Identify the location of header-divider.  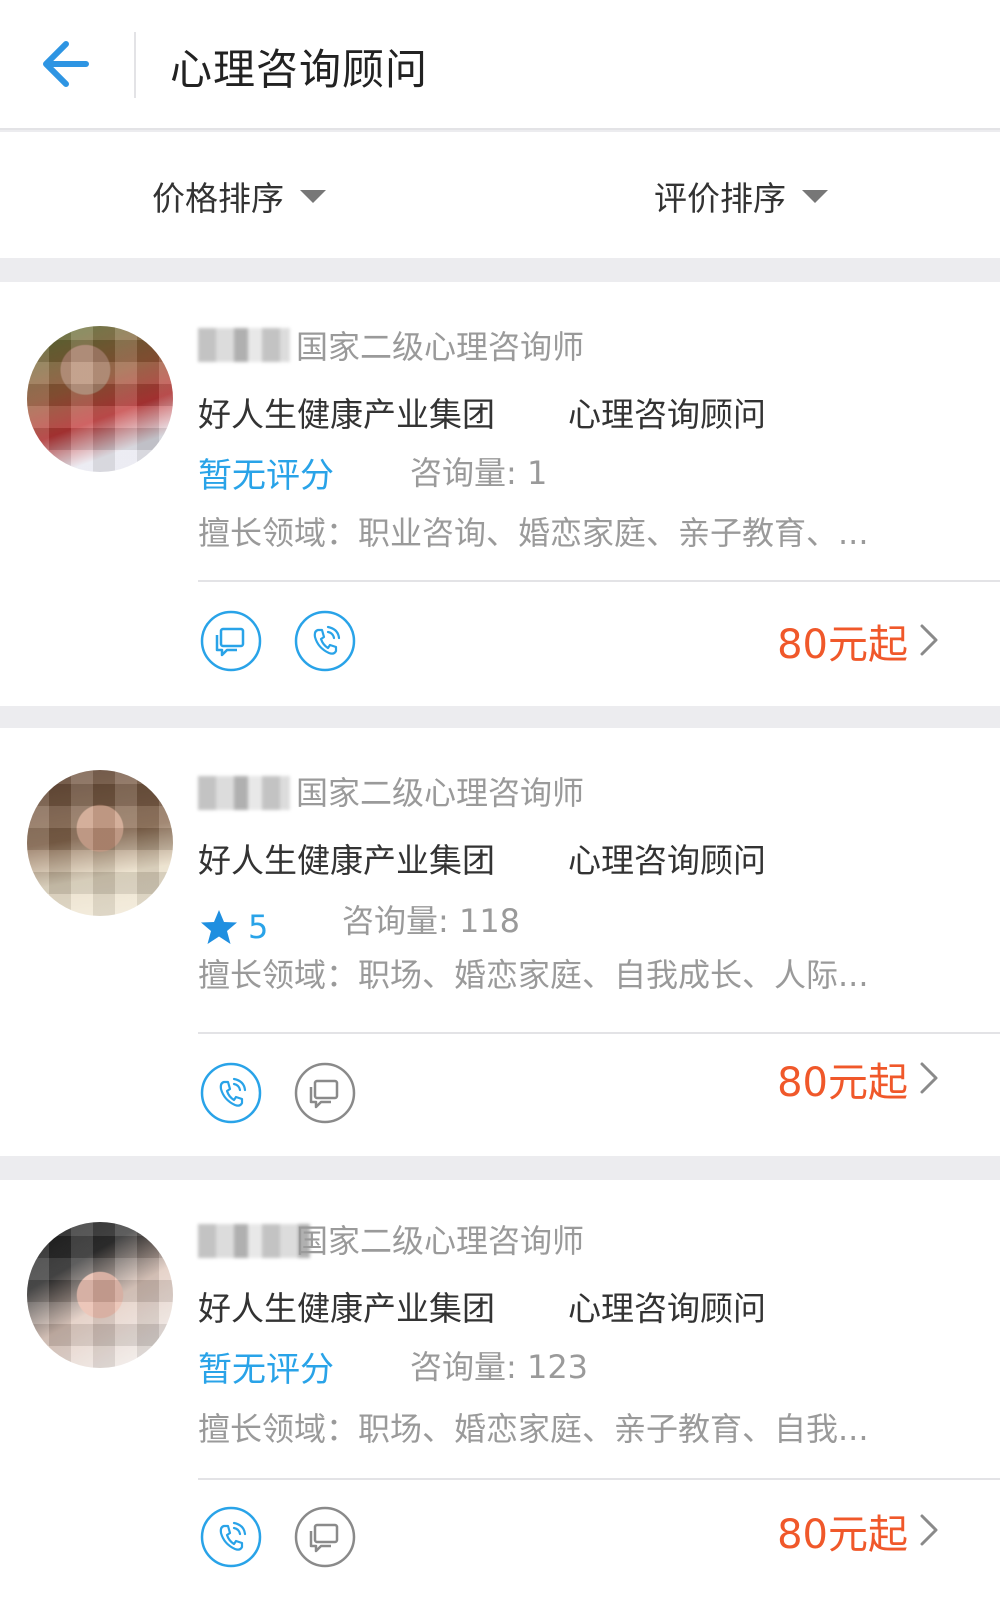
(135, 65).